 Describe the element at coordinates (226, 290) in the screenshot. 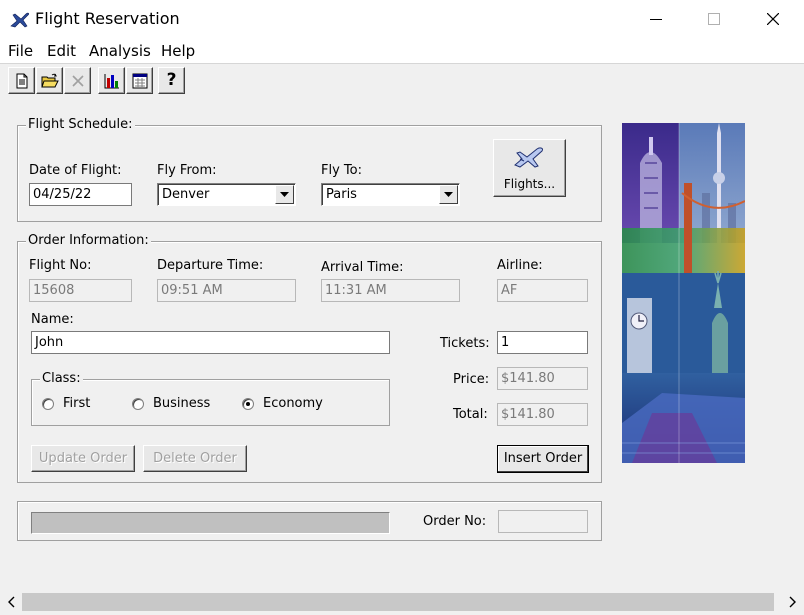

I see `departure-time-field: 09:51 AM` at that location.